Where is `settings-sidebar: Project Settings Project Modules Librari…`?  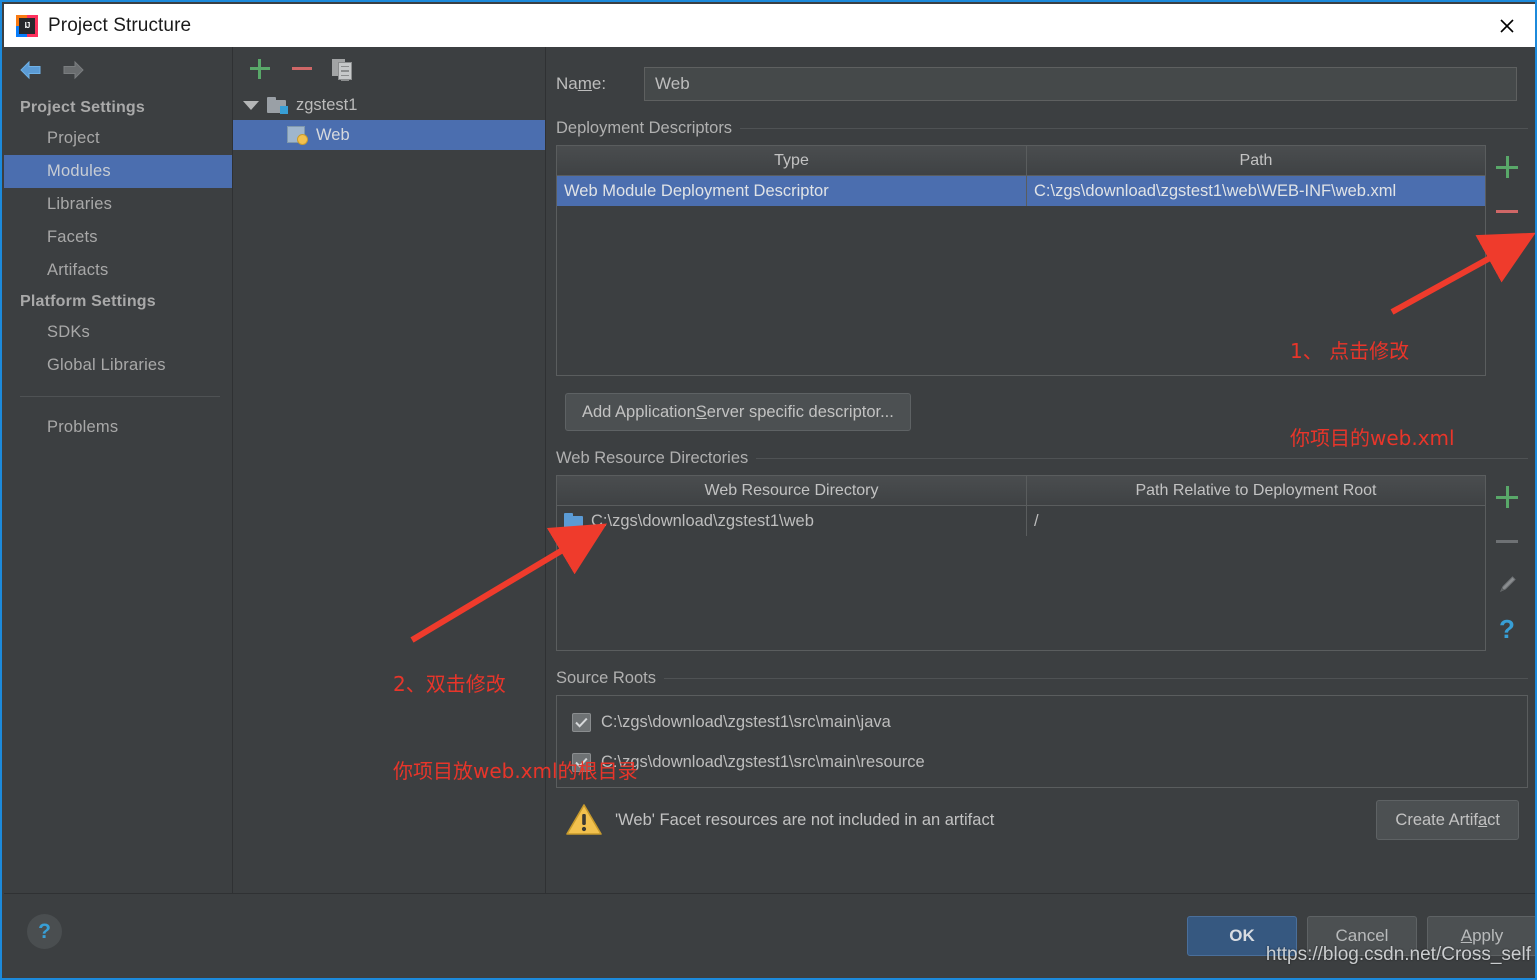
settings-sidebar: Project Settings Project Modules Librari… is located at coordinates (118, 472).